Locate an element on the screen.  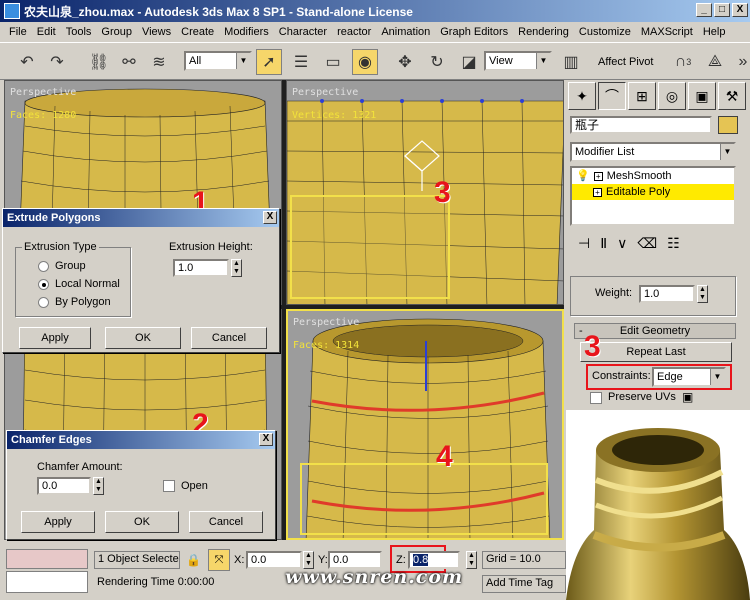
remove-modifier-icon: ⌫ is located at coordinates (647, 243).